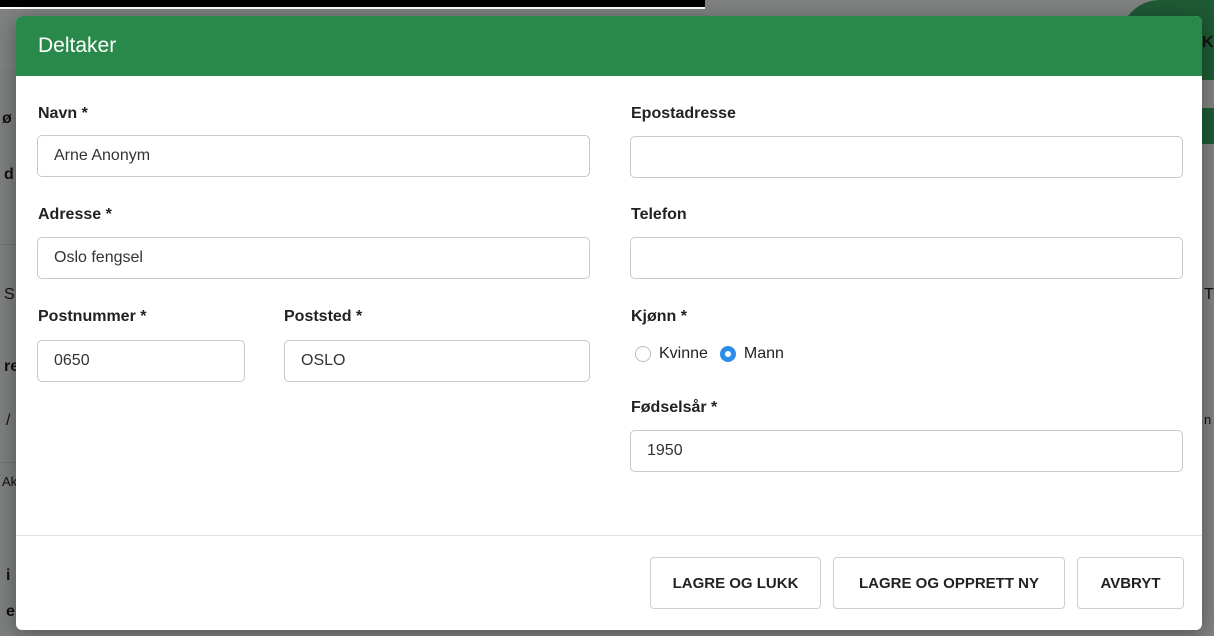  Describe the element at coordinates (949, 583) in the screenshot. I see `save-and-create-new-button: LAGRE OG OPPRETT NY` at that location.